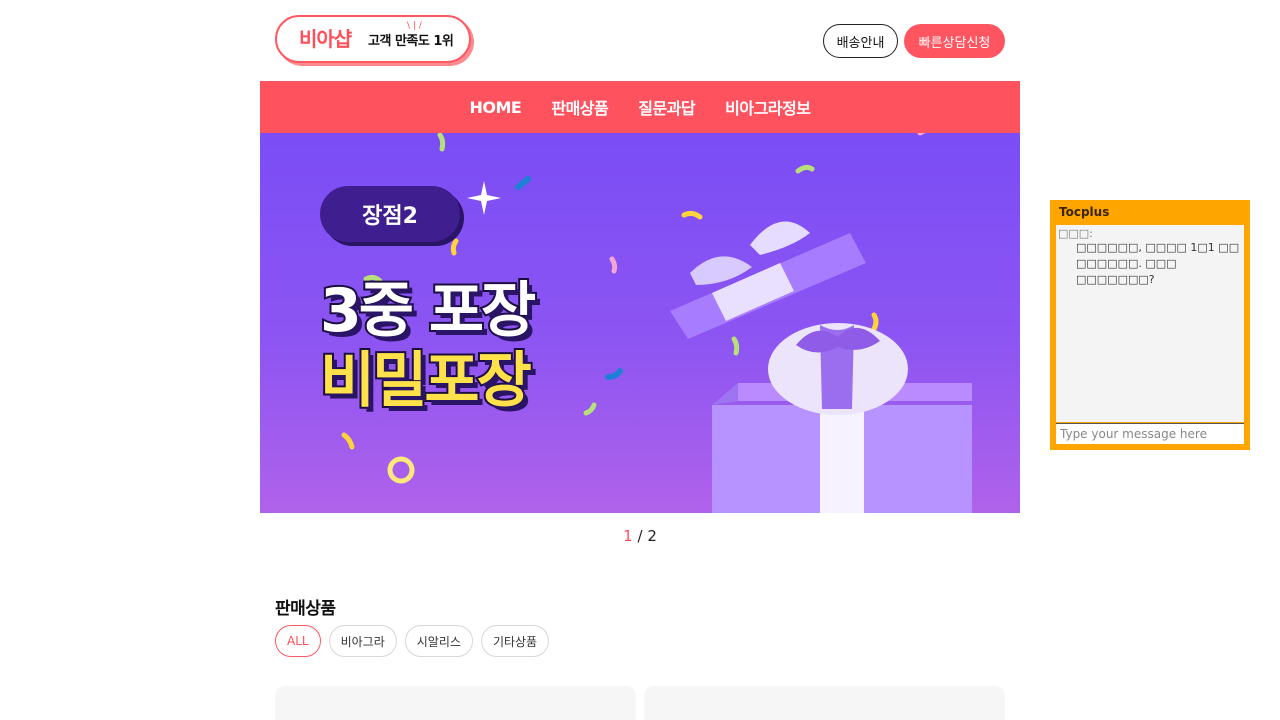 The image size is (1280, 720). What do you see at coordinates (954, 41) in the screenshot?
I see `quick-consult-button: 빠른상담신청` at bounding box center [954, 41].